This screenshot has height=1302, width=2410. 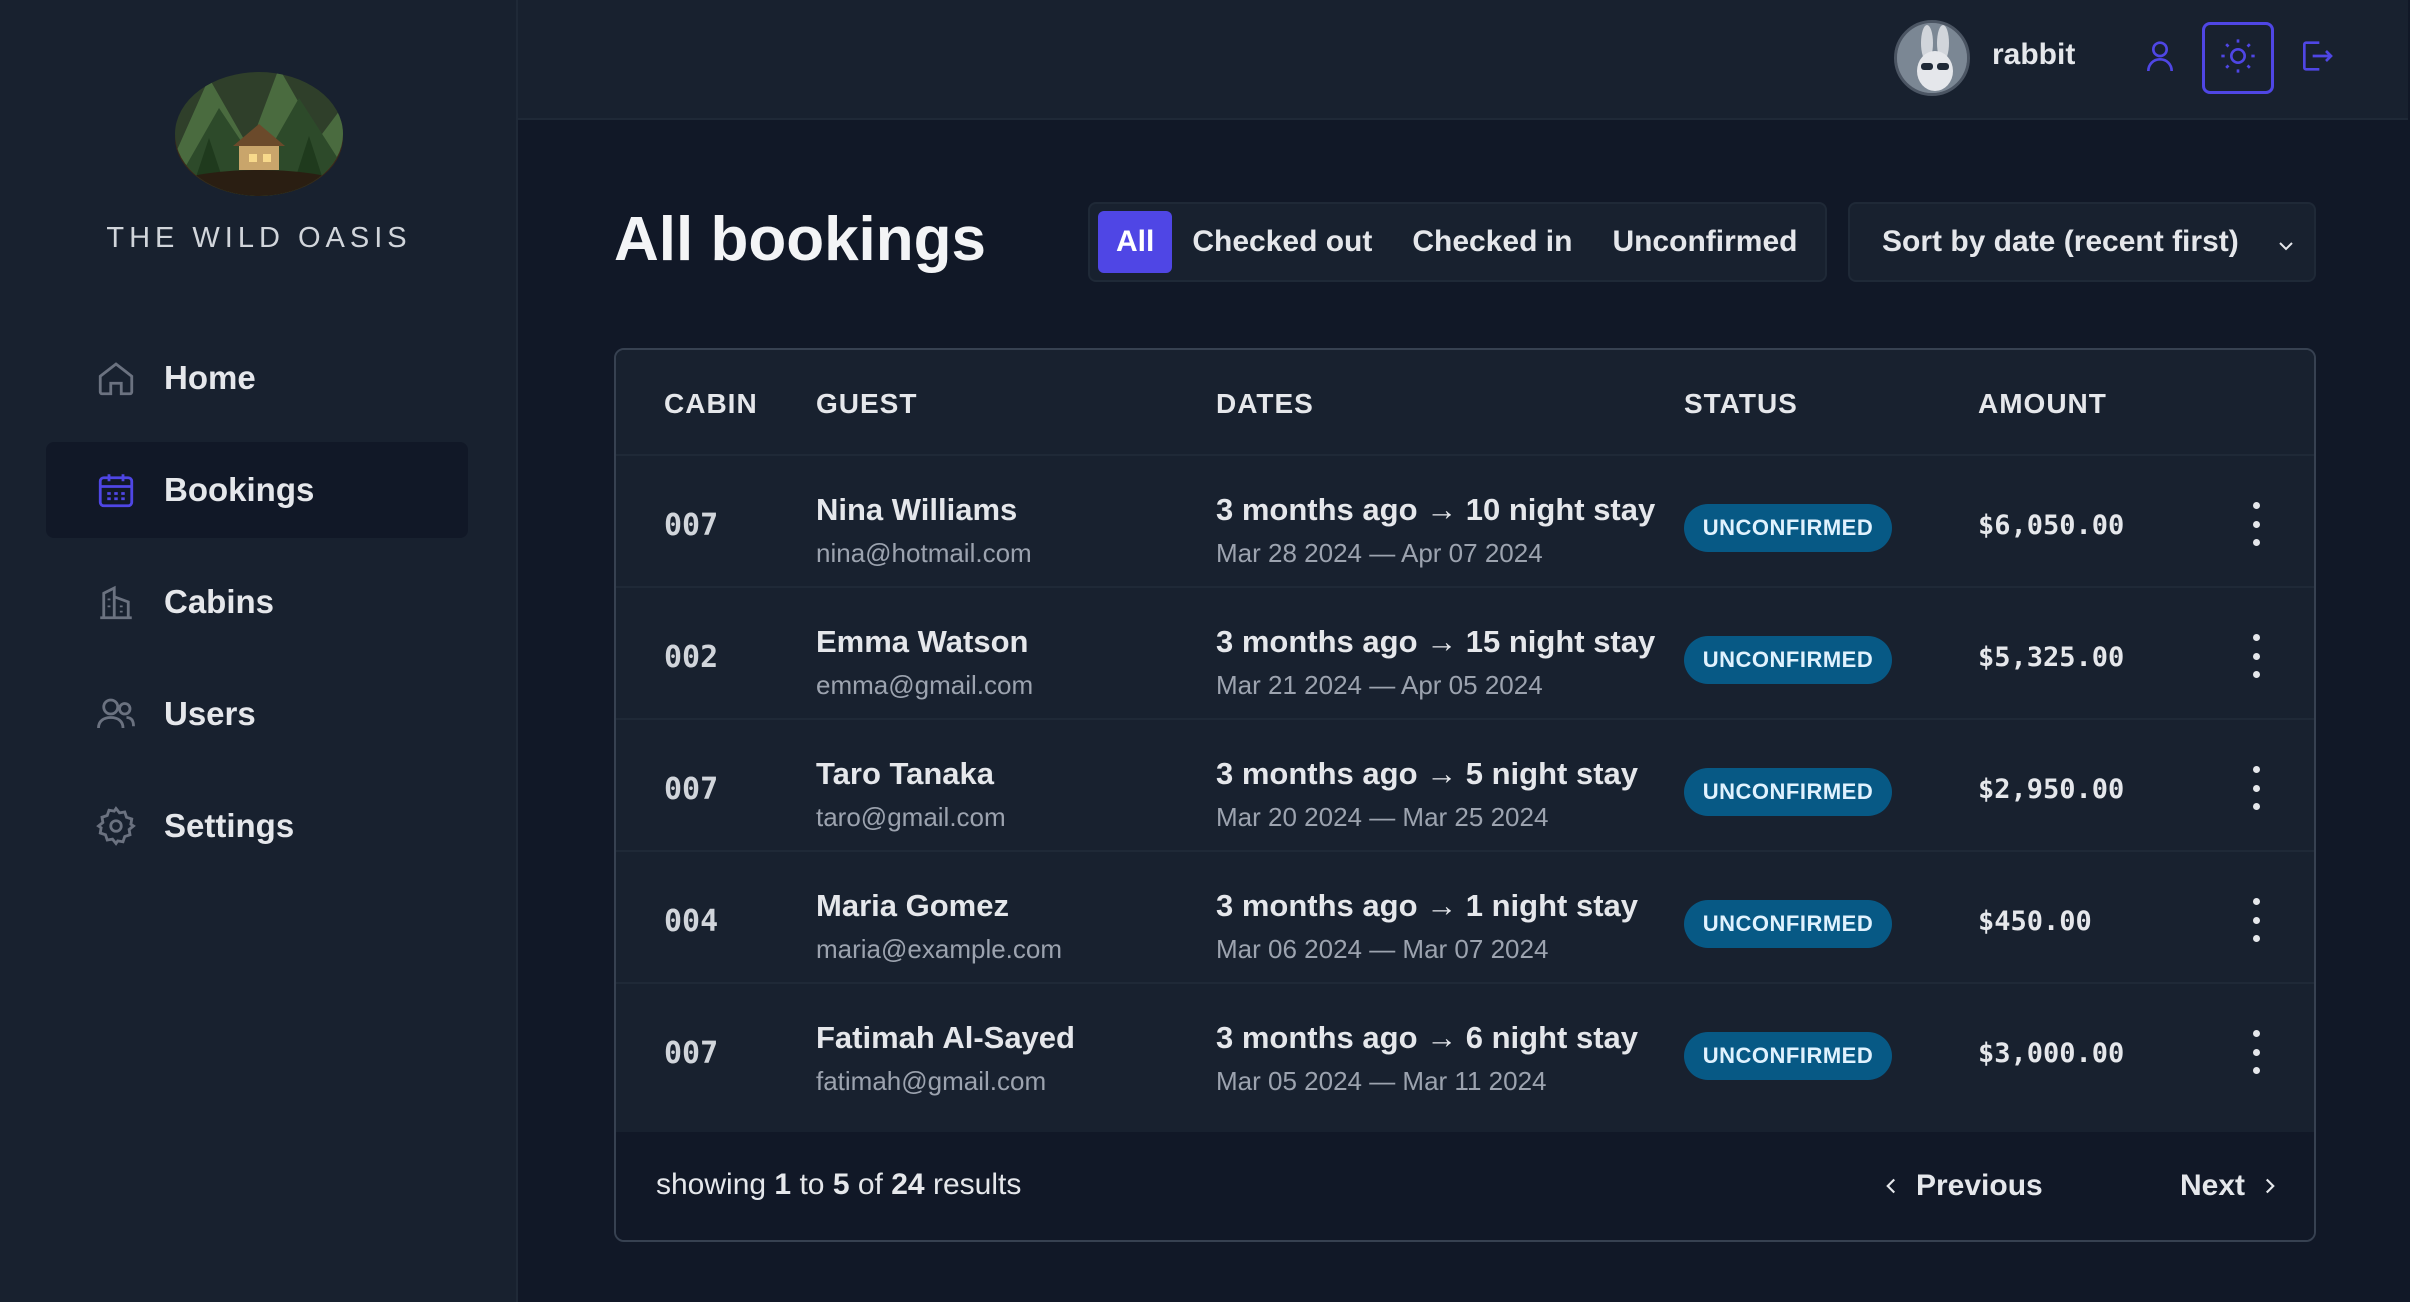 What do you see at coordinates (1465, 403) in the screenshot?
I see `table-header: CABIN GUEST DATES STATUS AMOUNT` at bounding box center [1465, 403].